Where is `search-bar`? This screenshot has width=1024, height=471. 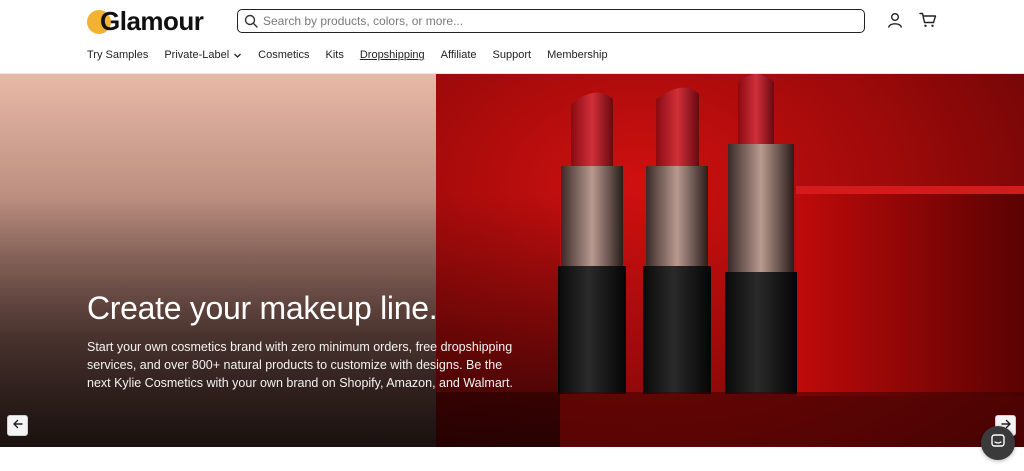
search-bar is located at coordinates (551, 21).